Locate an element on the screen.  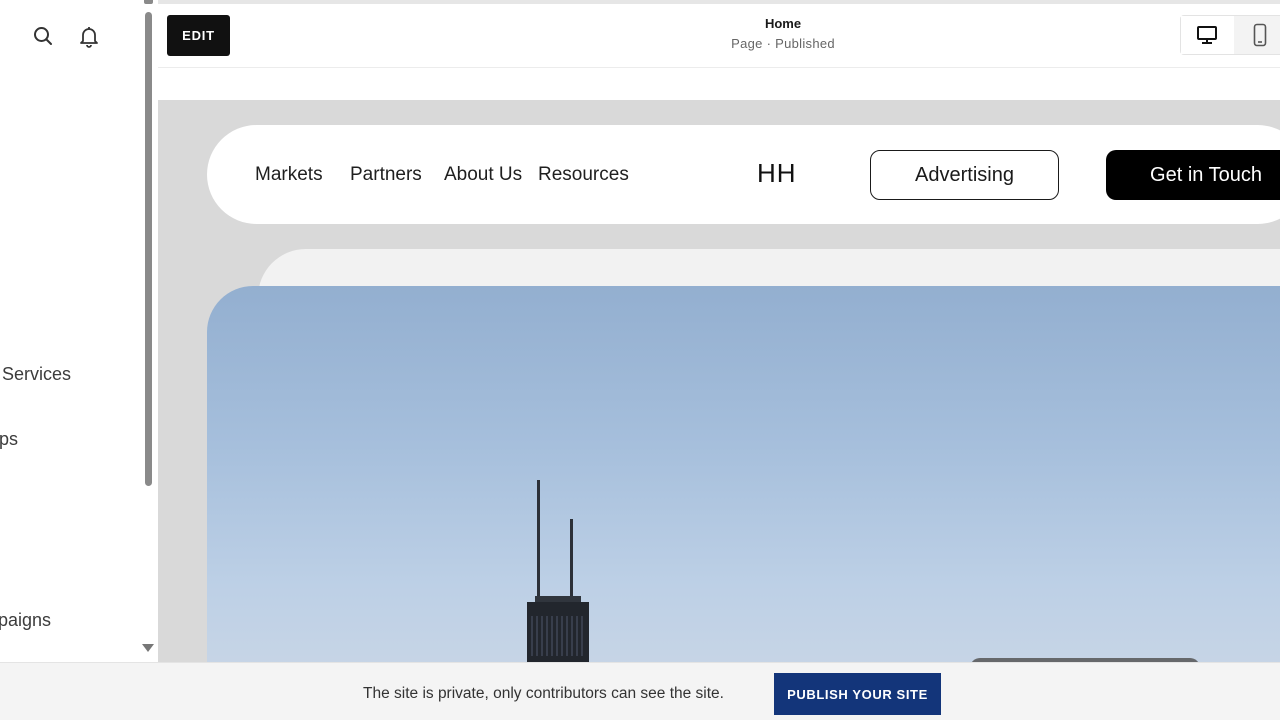
site-logo: HH is located at coordinates (777, 173).